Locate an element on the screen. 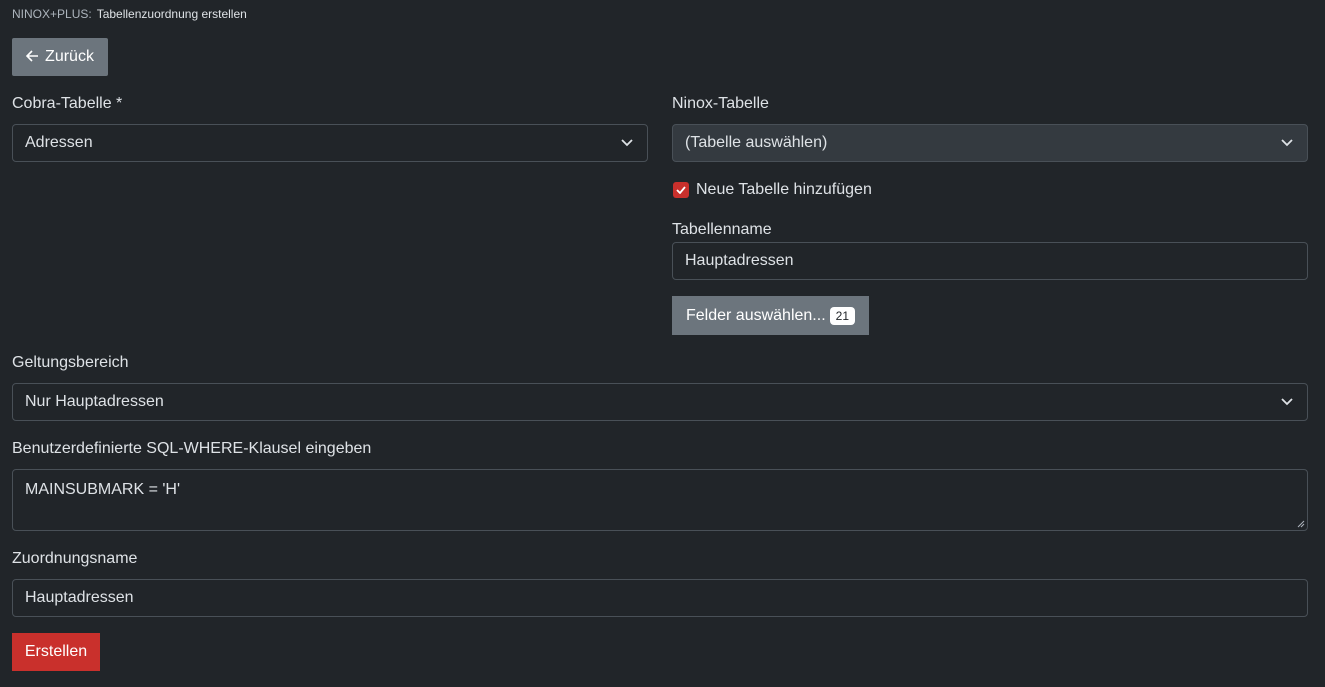  select-fields-button: Felder auswählen... 21 is located at coordinates (770, 315).